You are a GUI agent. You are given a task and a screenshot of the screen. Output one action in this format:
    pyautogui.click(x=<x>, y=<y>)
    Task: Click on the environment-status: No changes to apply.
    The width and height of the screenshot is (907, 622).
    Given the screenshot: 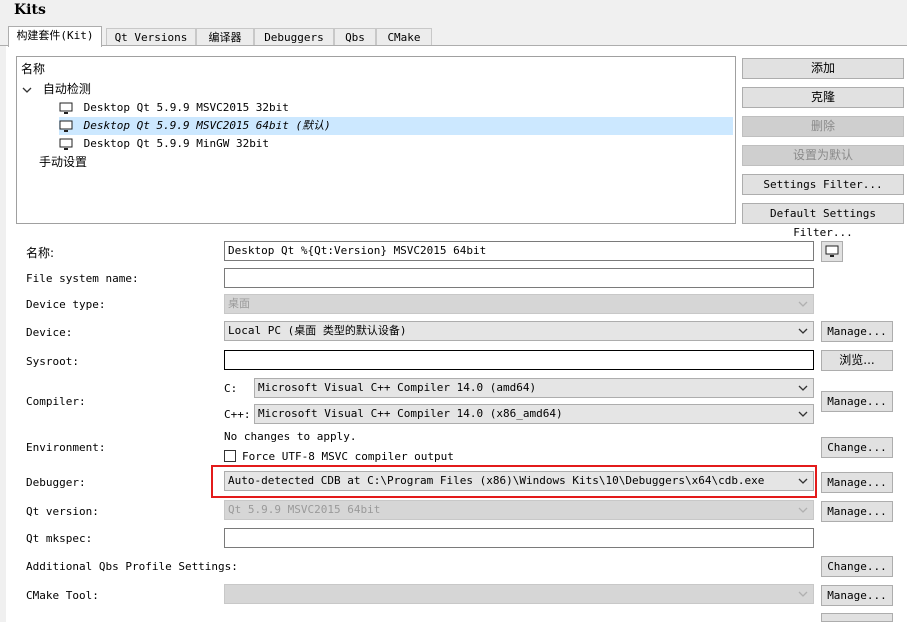 What is the action you would take?
    pyautogui.click(x=290, y=436)
    